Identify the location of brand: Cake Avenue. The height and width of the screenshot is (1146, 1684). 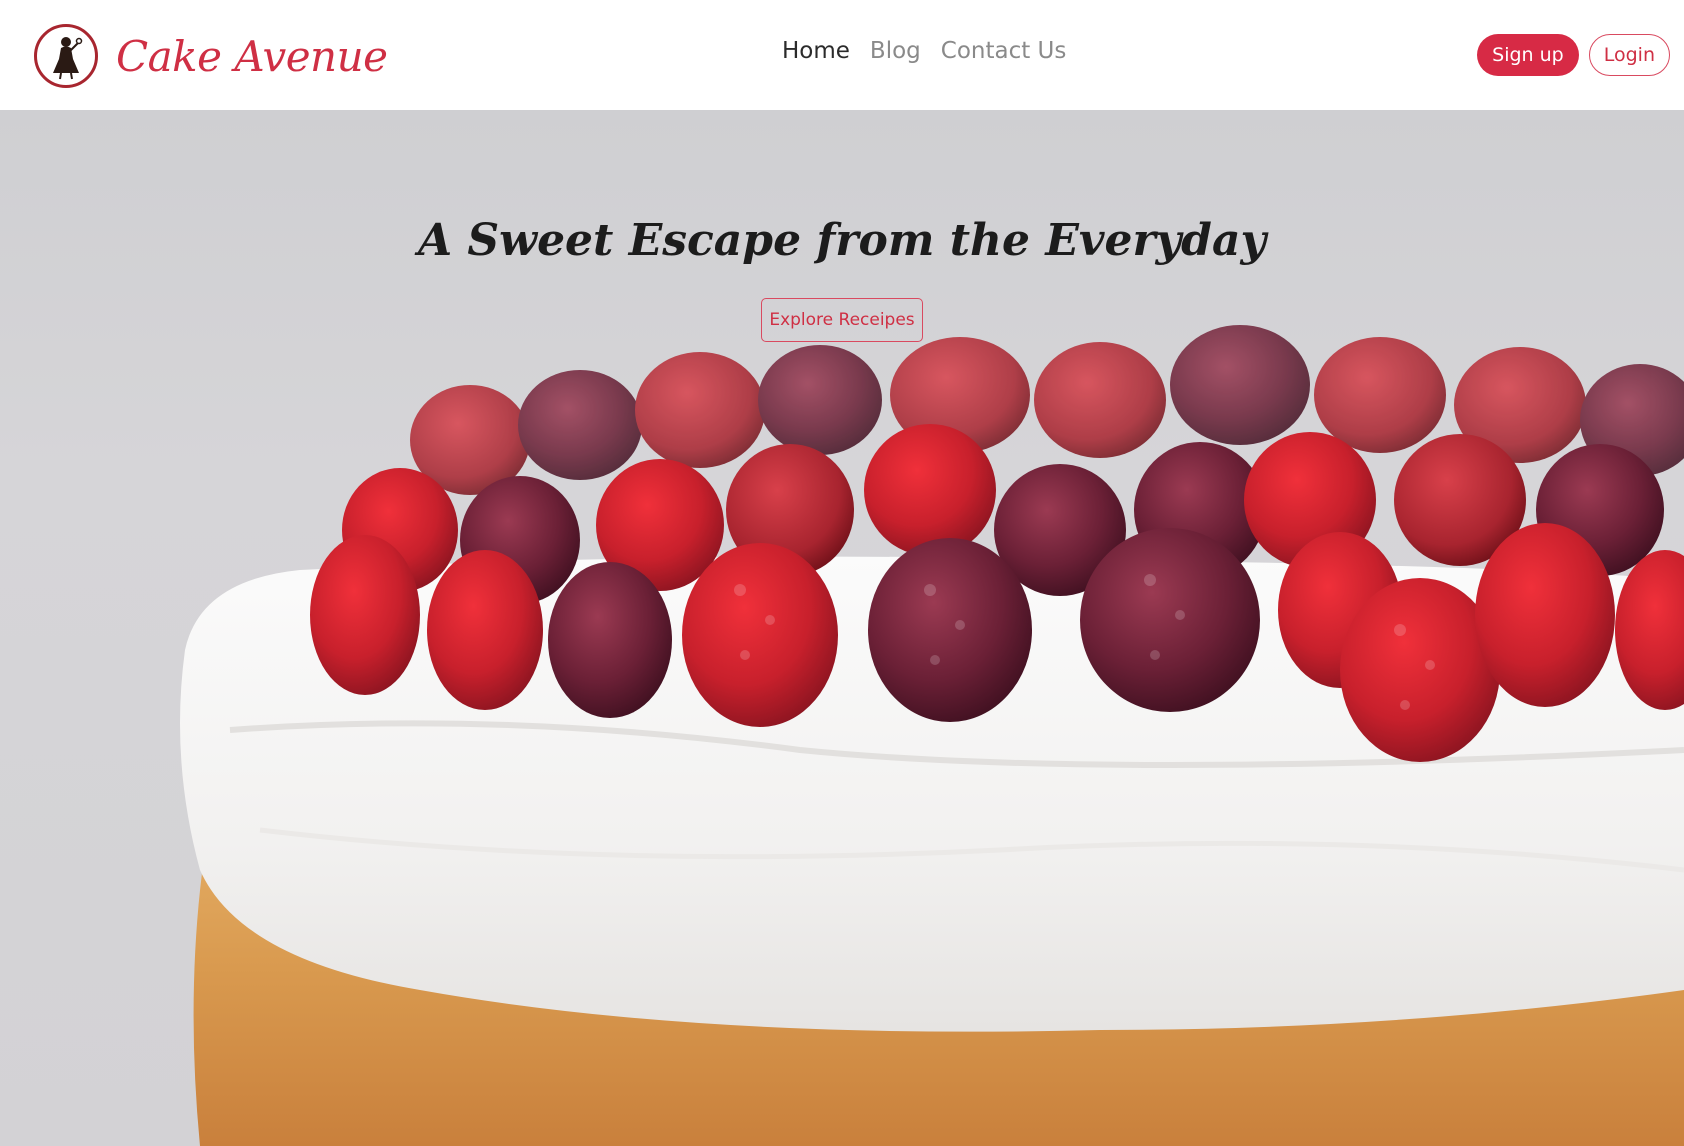
(211, 56).